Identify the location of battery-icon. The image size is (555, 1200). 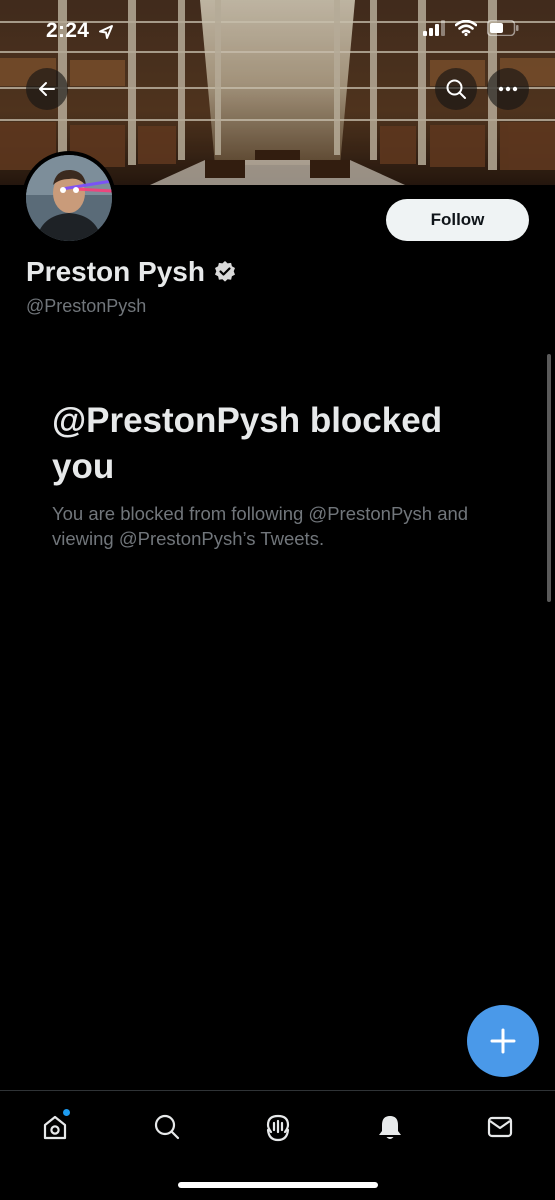
(503, 28).